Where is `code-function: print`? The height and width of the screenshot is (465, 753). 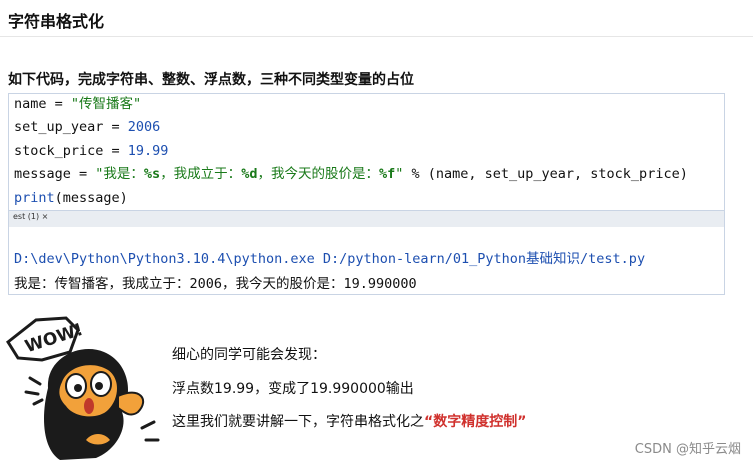 code-function: print is located at coordinates (34, 198).